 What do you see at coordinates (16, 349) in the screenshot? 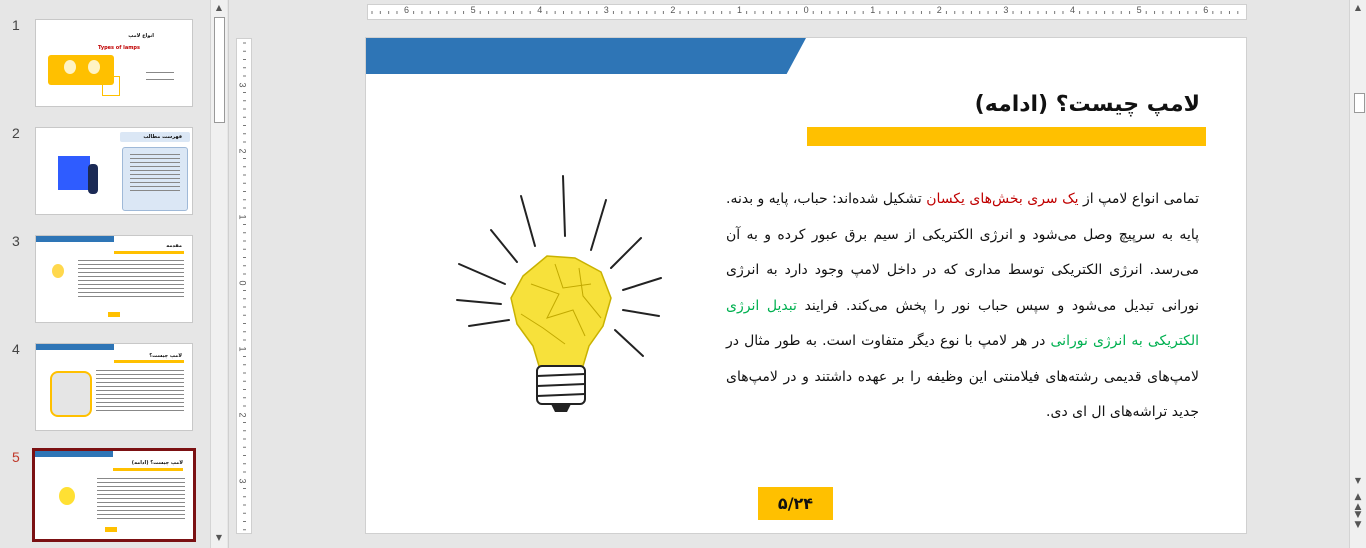
I see `thumbnail-number: 4` at bounding box center [16, 349].